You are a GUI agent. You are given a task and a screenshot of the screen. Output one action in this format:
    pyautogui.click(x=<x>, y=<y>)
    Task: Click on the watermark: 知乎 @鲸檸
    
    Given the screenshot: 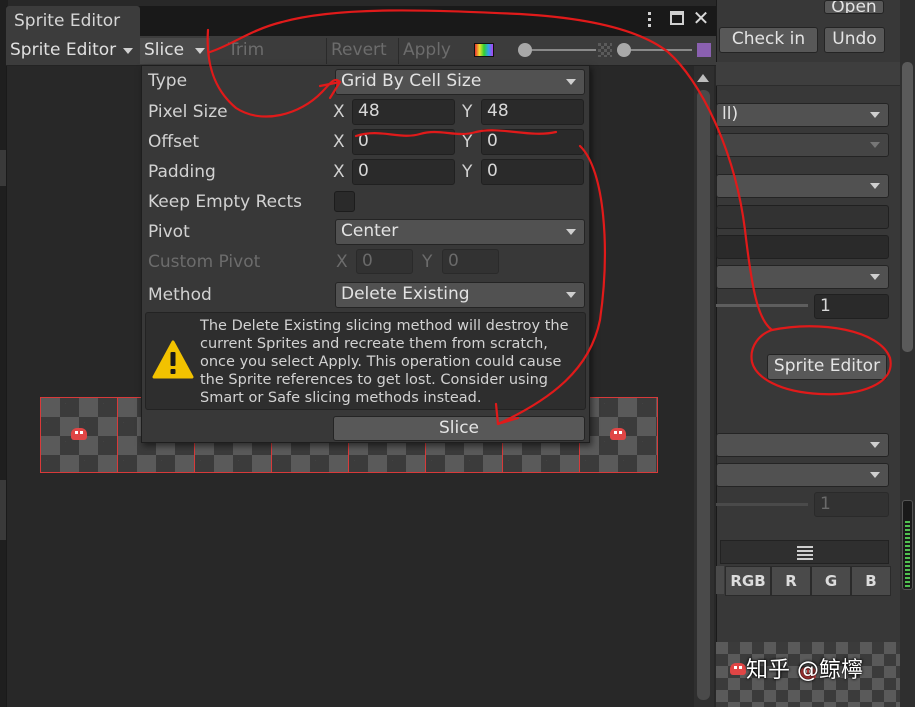 What is the action you would take?
    pyautogui.click(x=804, y=670)
    